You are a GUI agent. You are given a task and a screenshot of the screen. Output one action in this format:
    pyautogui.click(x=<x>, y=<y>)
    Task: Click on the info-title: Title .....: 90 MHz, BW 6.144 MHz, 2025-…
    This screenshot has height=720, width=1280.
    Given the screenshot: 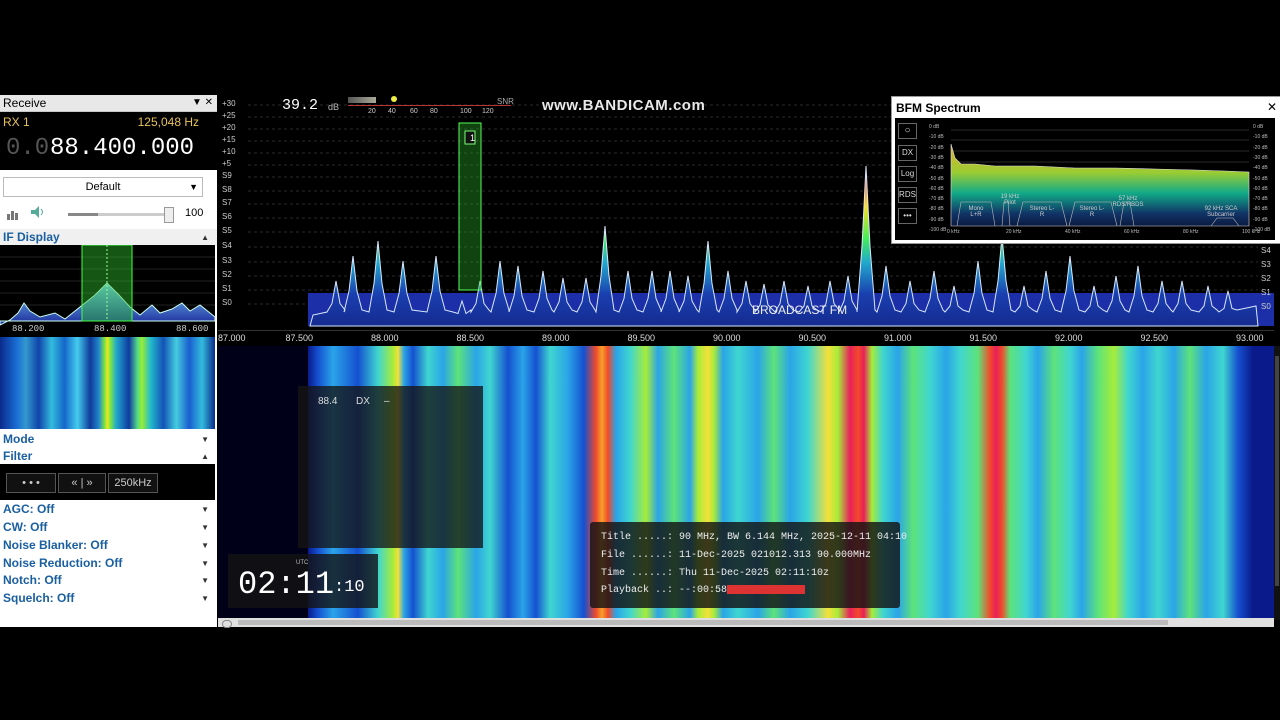 What is the action you would take?
    pyautogui.click(x=754, y=537)
    